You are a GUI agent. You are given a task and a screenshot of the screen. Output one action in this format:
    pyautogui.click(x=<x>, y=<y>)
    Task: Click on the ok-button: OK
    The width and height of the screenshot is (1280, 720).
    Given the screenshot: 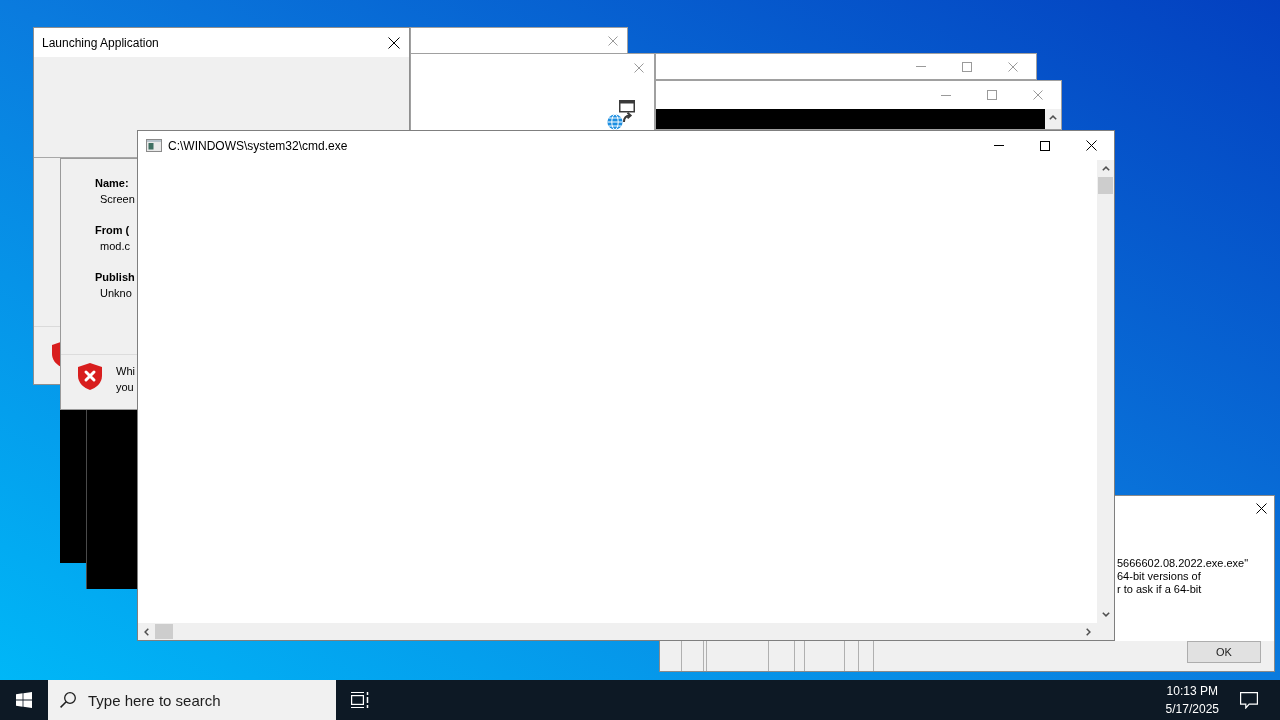 What is the action you would take?
    pyautogui.click(x=1224, y=652)
    